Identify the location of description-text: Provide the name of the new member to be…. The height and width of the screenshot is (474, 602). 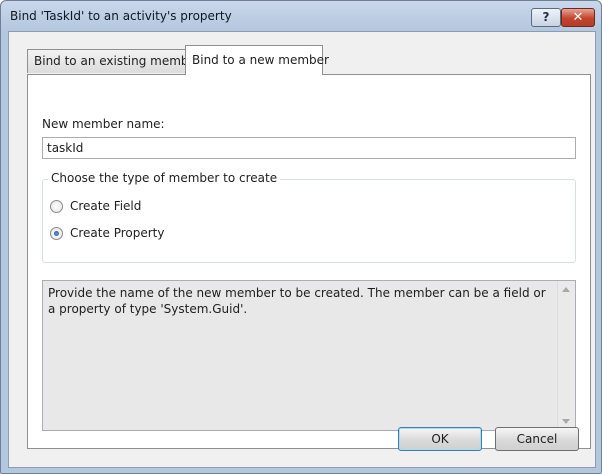
(297, 301).